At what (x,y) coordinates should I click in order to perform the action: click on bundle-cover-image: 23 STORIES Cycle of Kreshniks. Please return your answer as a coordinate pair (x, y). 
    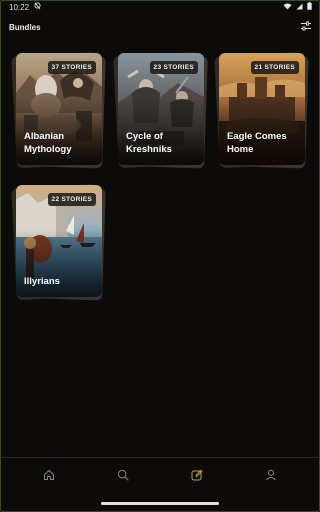
    Looking at the image, I should click on (161, 109).